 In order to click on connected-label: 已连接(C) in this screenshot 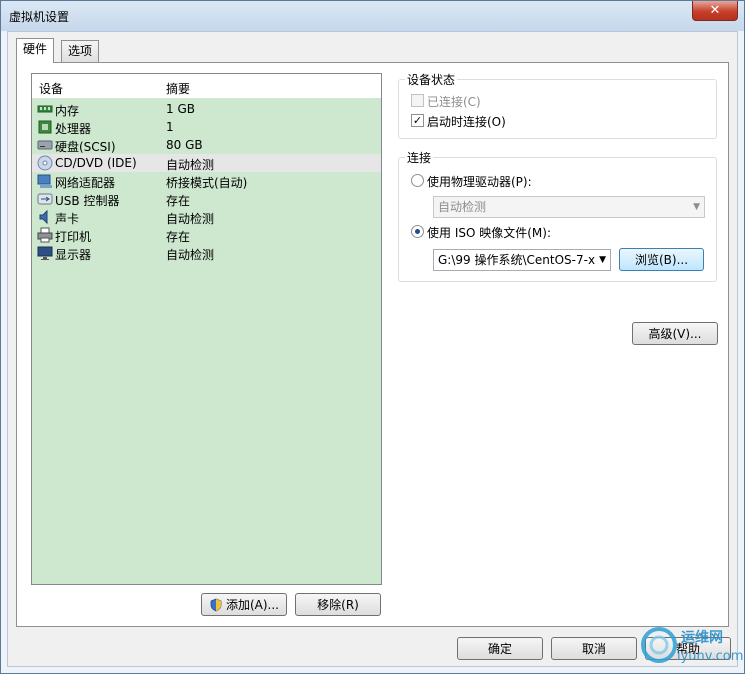, I will do `click(454, 102)`.